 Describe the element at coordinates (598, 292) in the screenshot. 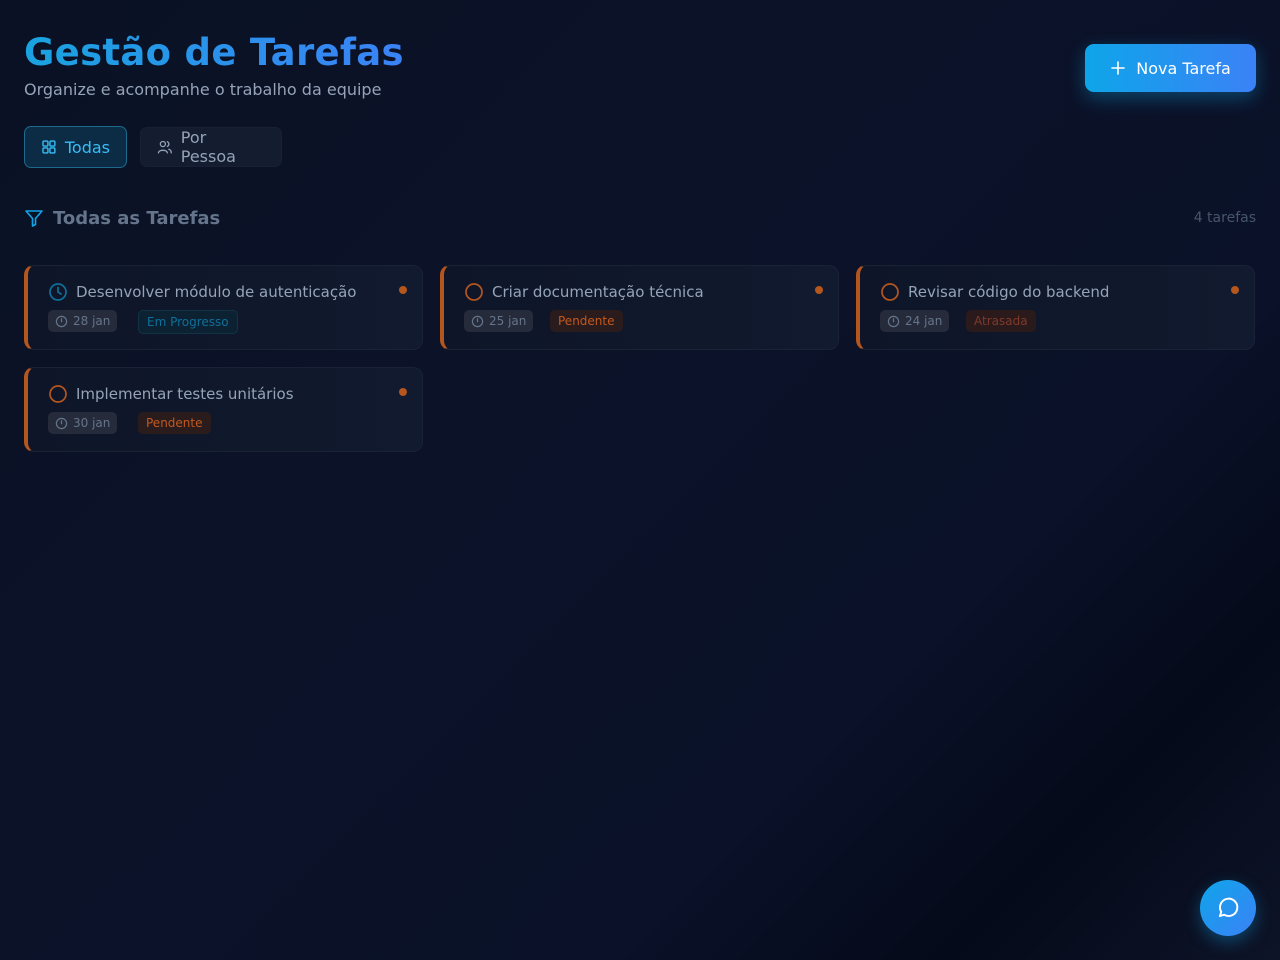

I see `task-title: Criar documentação técnica` at that location.